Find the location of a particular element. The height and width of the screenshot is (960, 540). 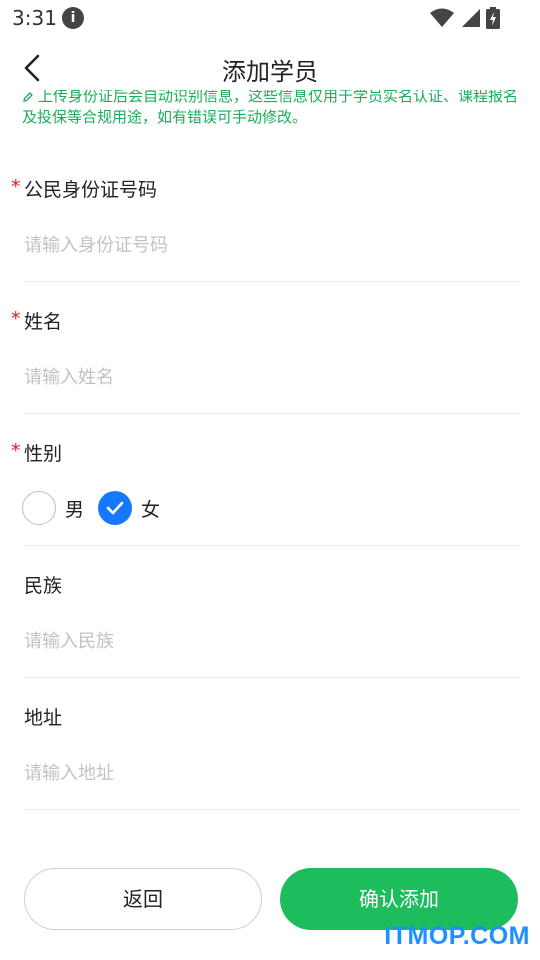

info-icon: i is located at coordinates (73, 18).